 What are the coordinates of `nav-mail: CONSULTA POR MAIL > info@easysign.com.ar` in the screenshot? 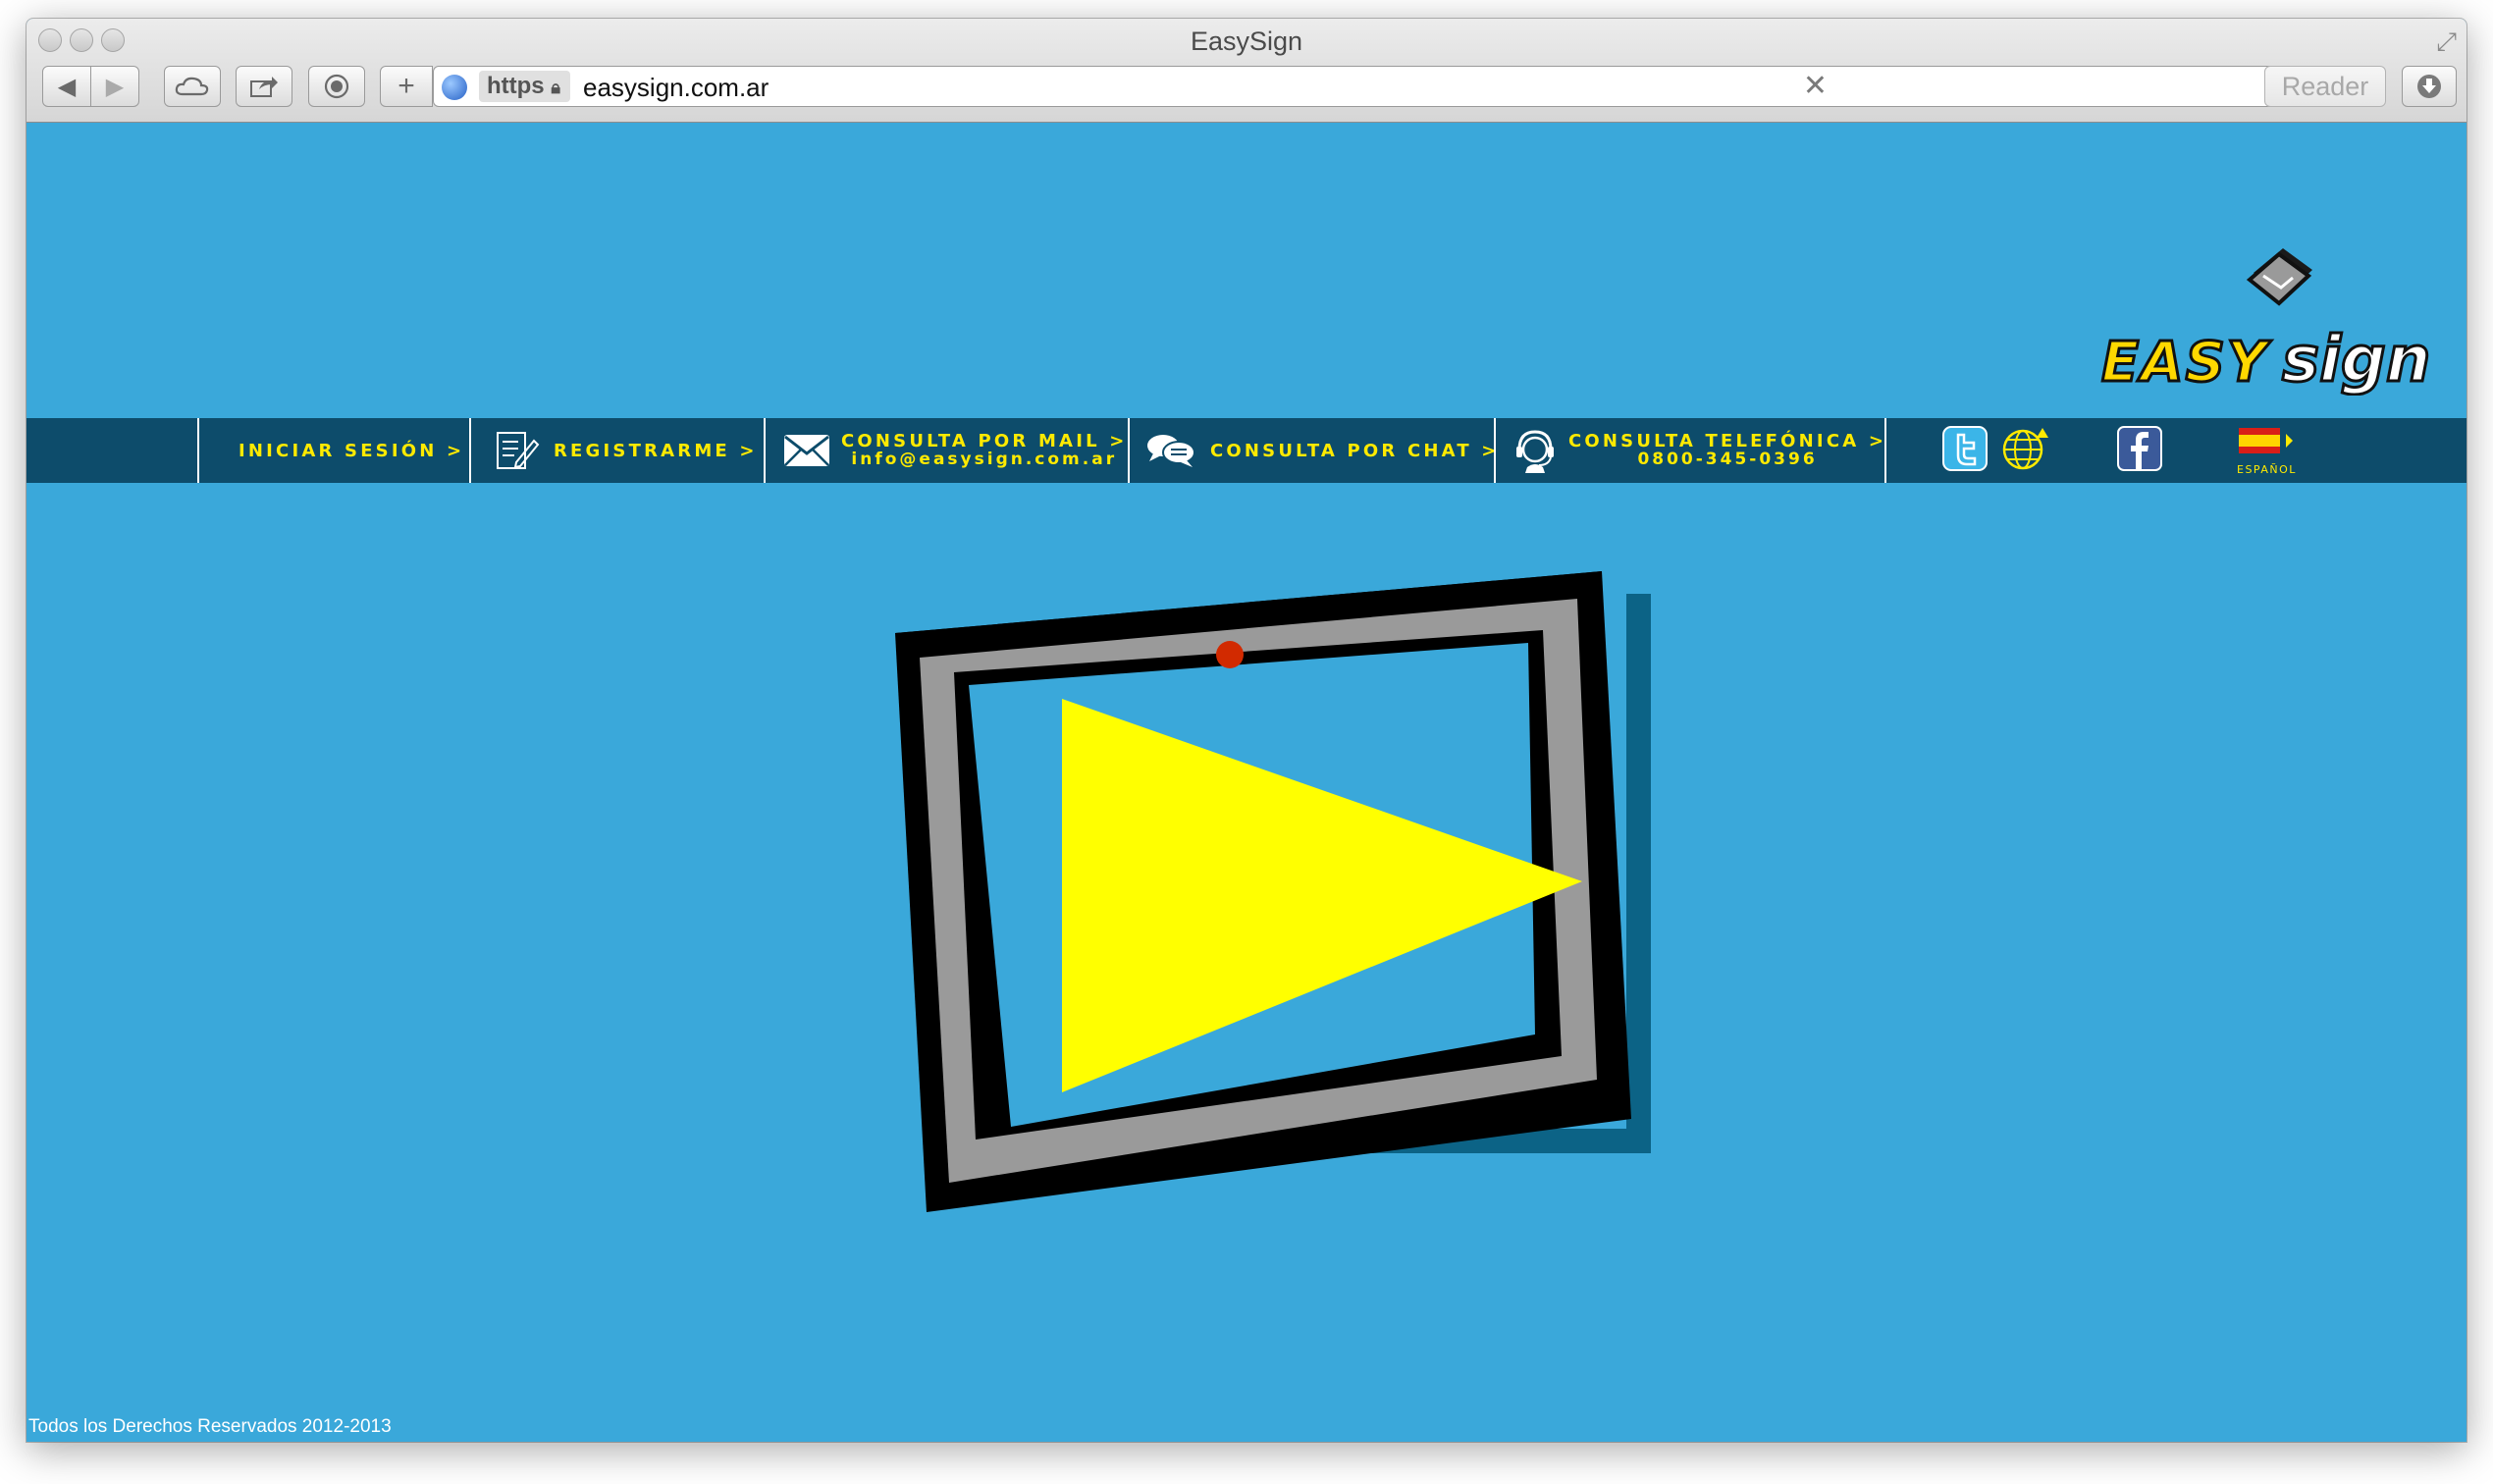 It's located at (955, 450).